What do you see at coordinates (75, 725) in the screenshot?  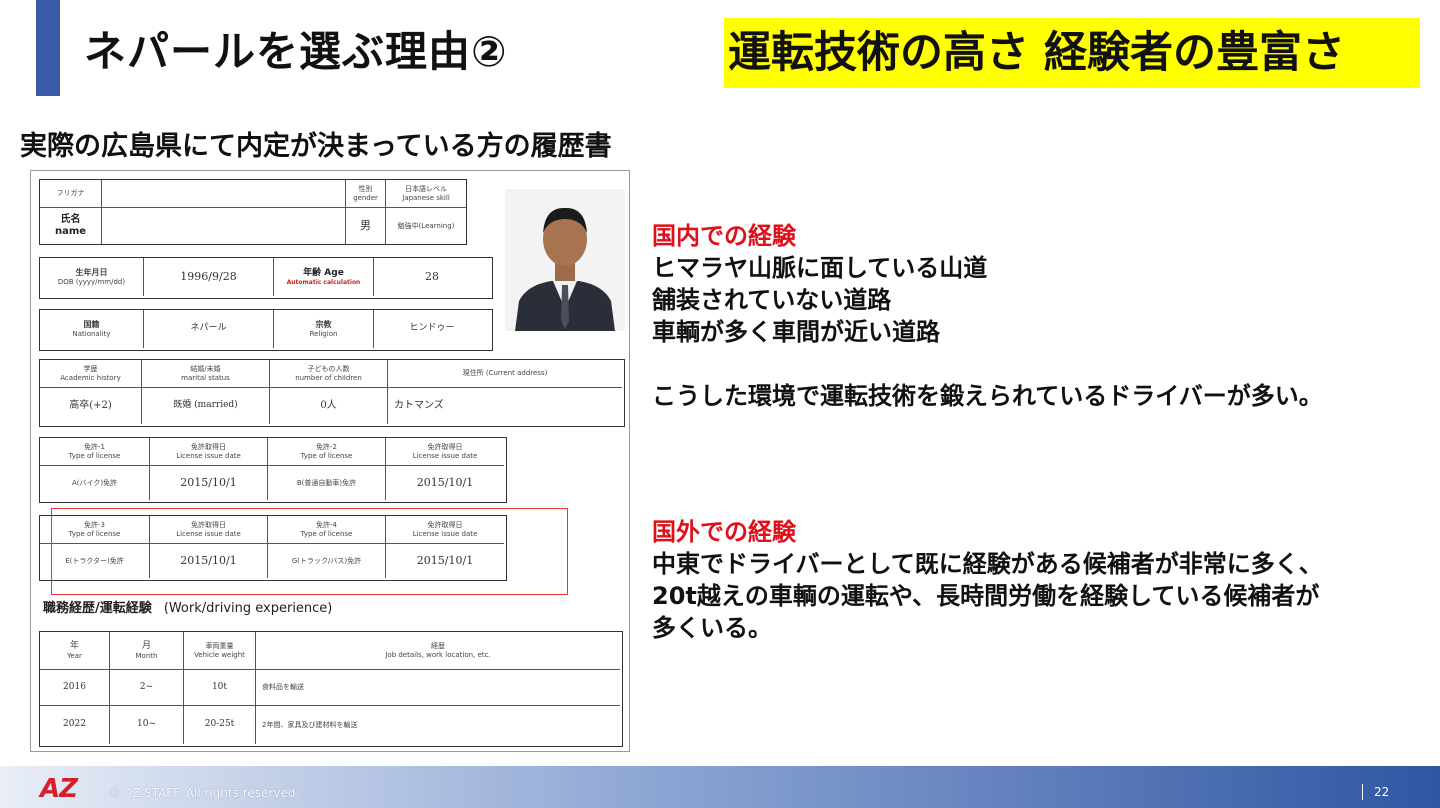 I see `cell: 2022` at bounding box center [75, 725].